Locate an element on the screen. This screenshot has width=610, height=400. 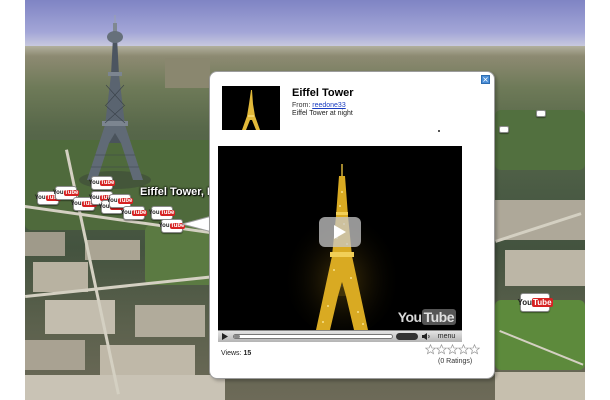
eiffel-tower-3d-model is located at coordinates (115, 102).